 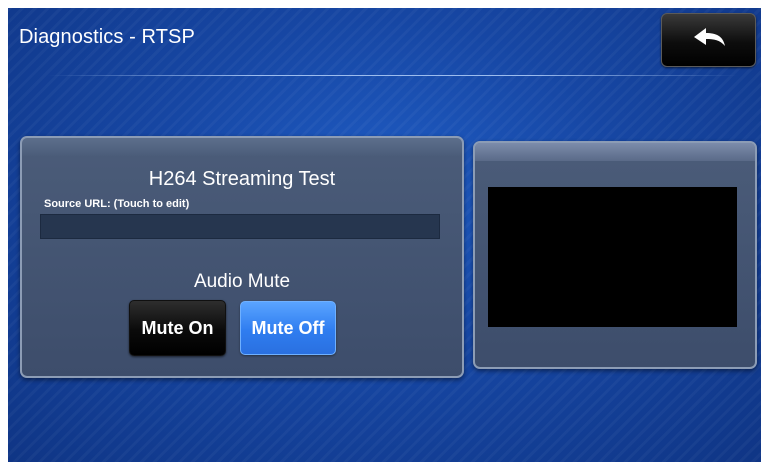 What do you see at coordinates (612, 257) in the screenshot?
I see `video-preview` at bounding box center [612, 257].